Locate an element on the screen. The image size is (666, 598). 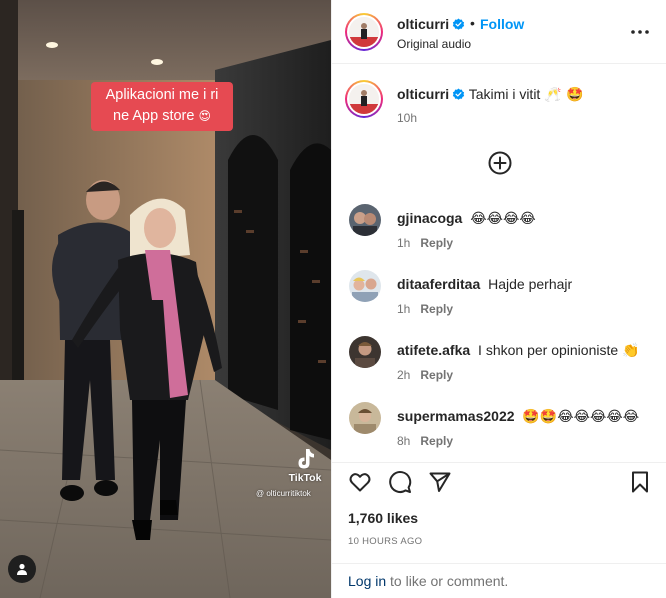
person-icon is located at coordinates (22, 569).